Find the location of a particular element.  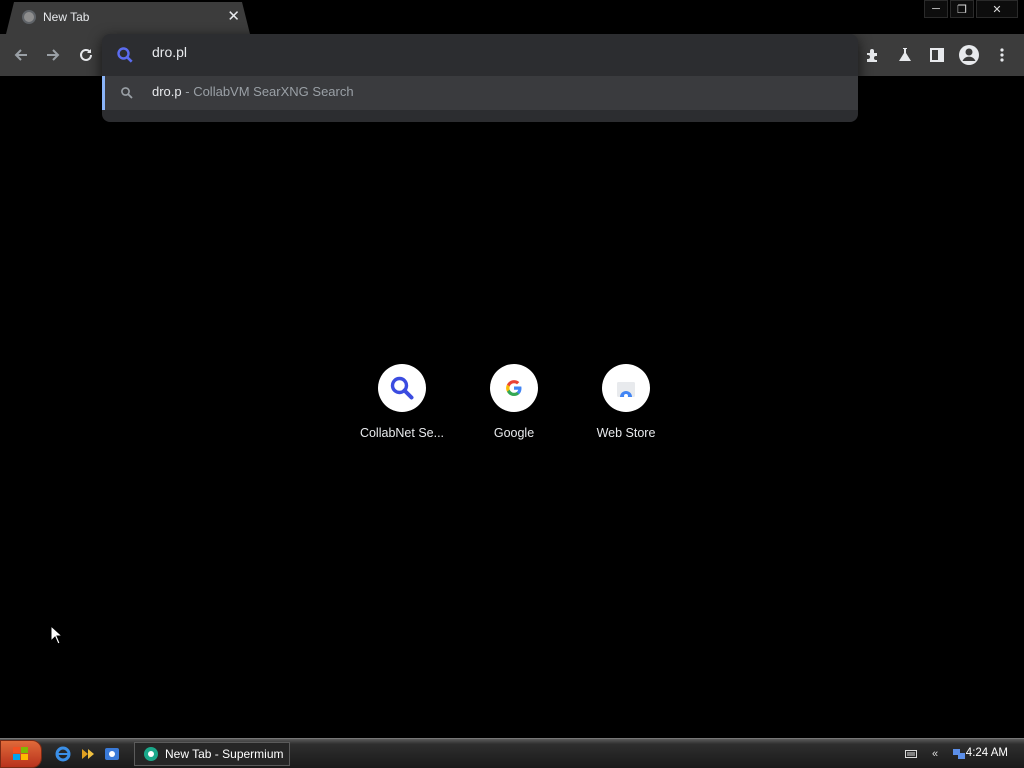

menu-icon is located at coordinates (1002, 55).